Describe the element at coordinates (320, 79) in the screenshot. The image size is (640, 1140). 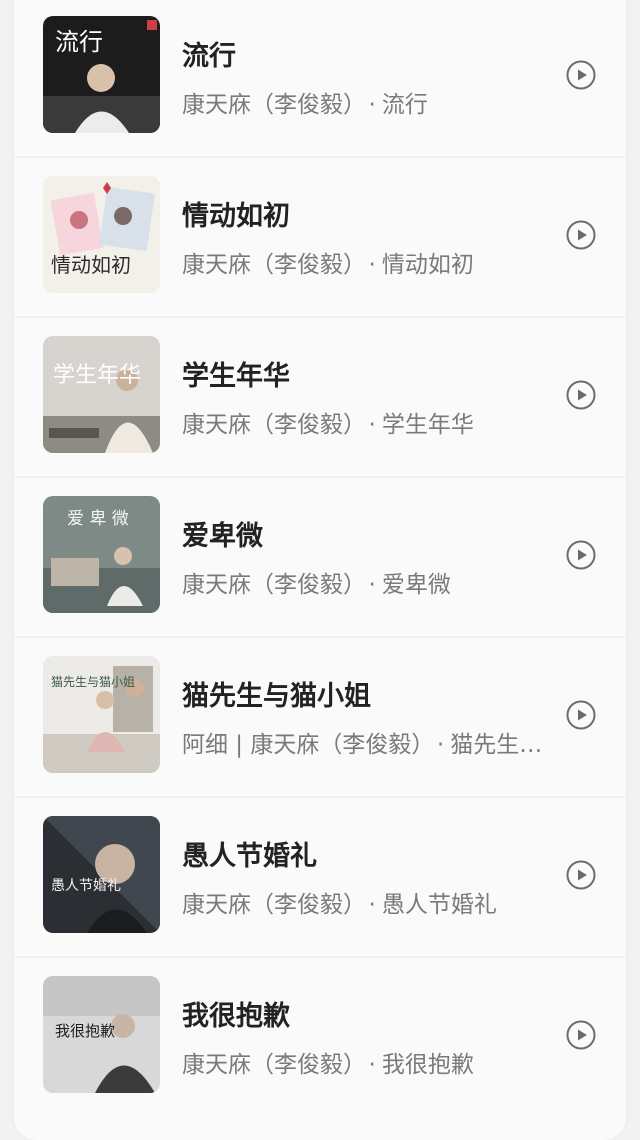
I see `song-row: 流行 流行 康天庥（李俊毅） · 流行` at that location.